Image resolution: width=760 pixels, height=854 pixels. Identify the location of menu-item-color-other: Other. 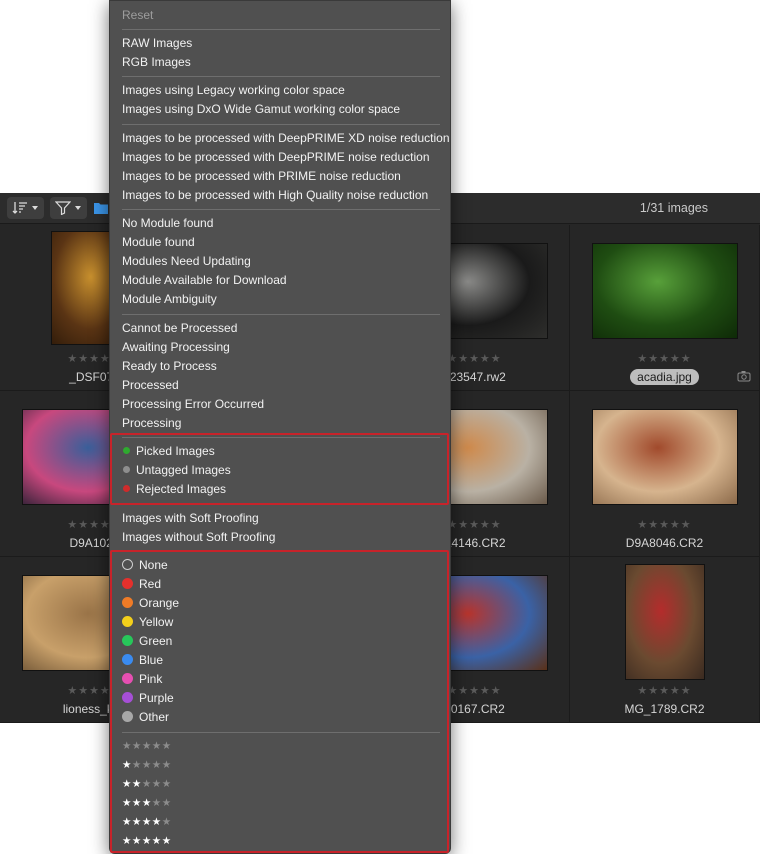
(145, 717).